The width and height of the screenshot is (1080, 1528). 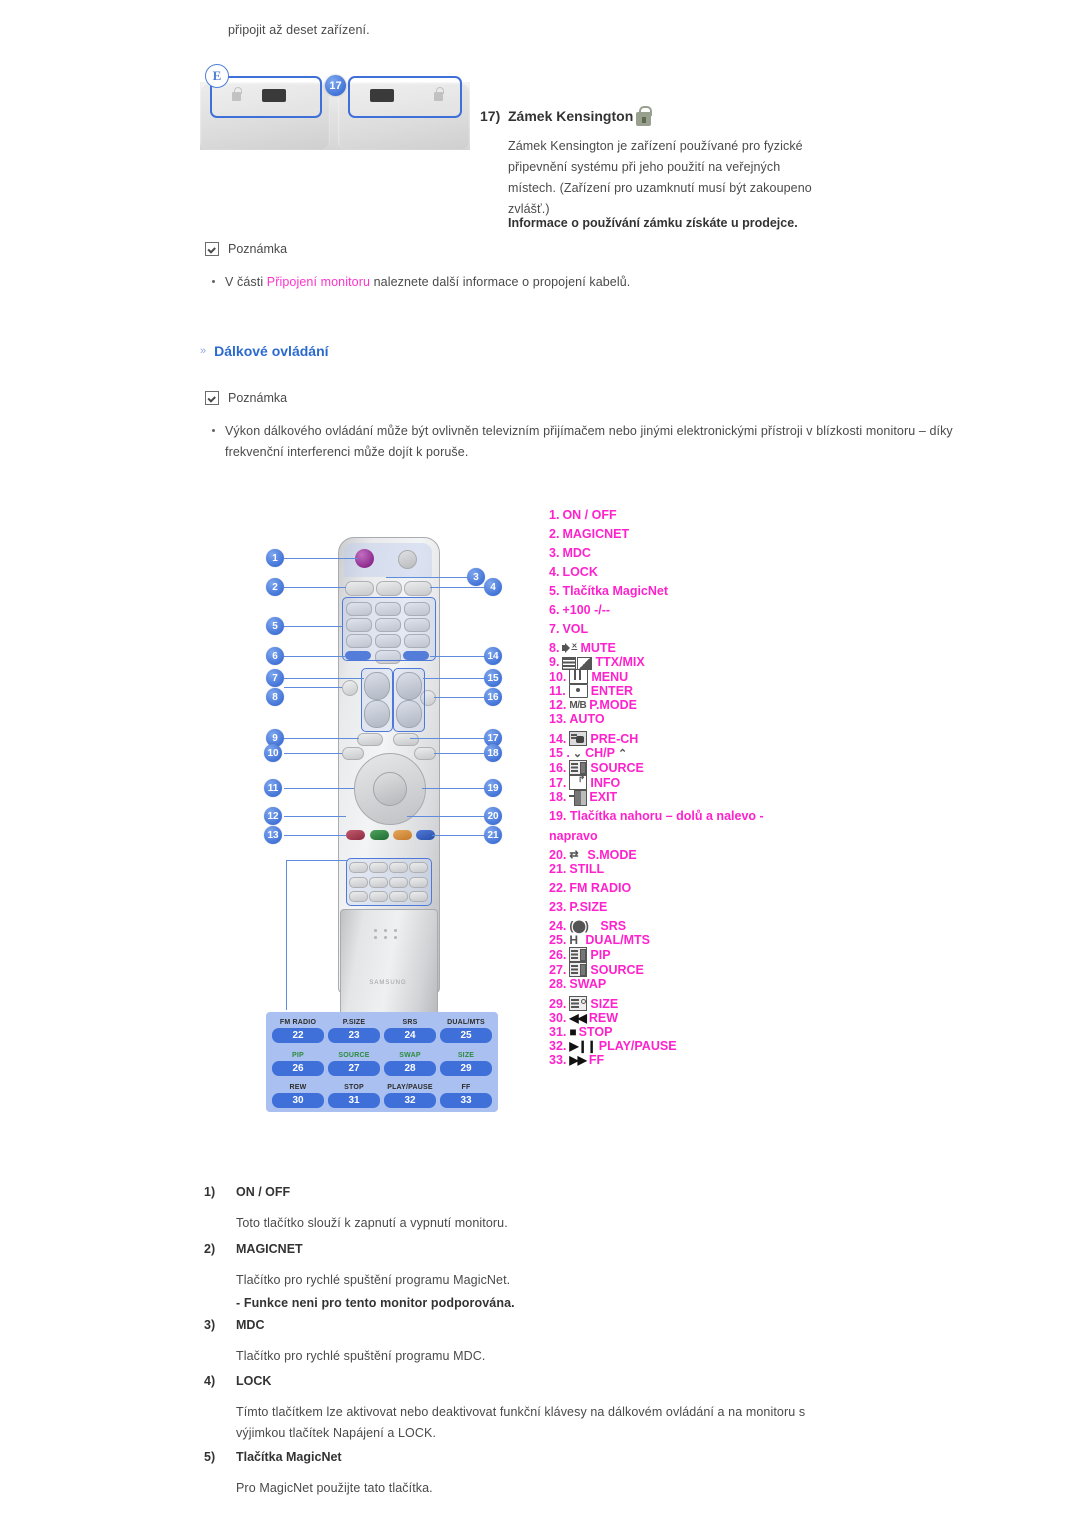 What do you see at coordinates (210, 1249) in the screenshot?
I see `description-index: 2)` at bounding box center [210, 1249].